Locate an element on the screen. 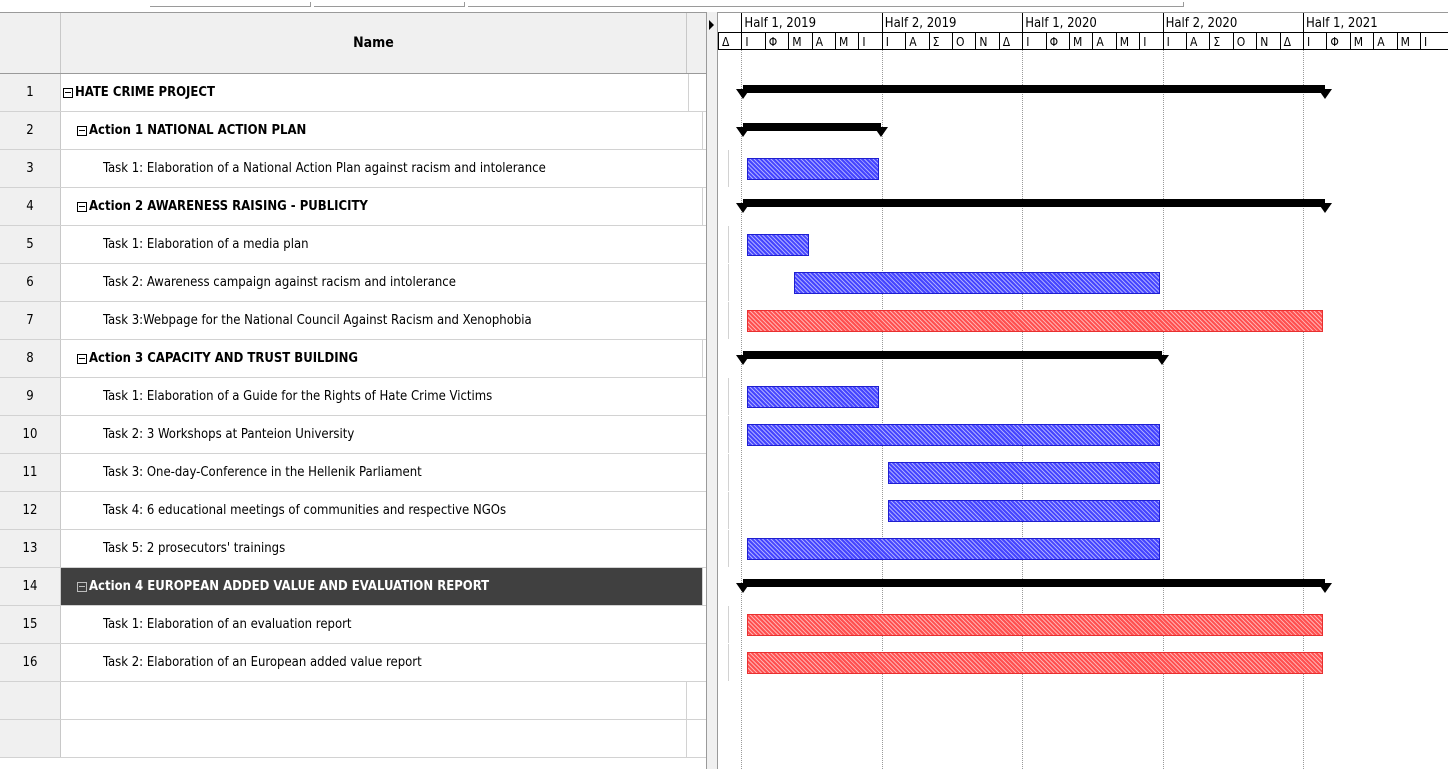 The width and height of the screenshot is (1448, 769). task-name-label: Task 5: 2 prosecutors' trainings is located at coordinates (194, 548).